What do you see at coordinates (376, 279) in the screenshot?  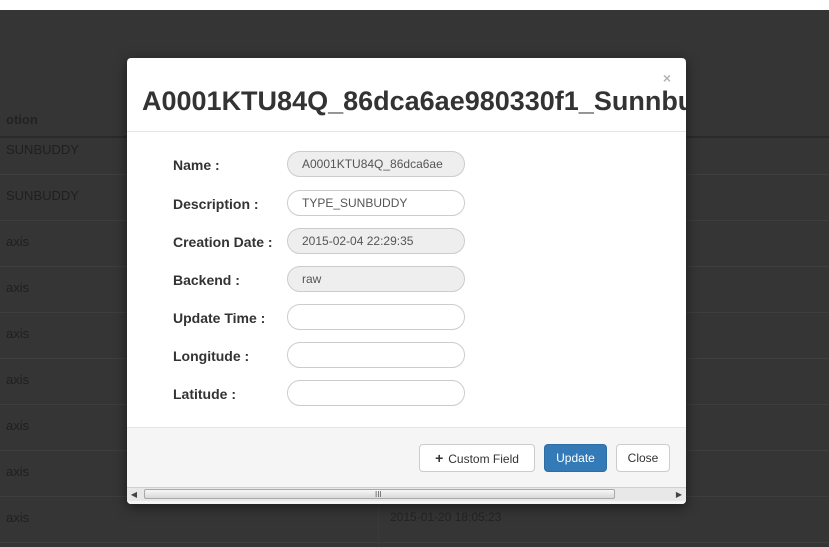 I see `backend-field: raw` at bounding box center [376, 279].